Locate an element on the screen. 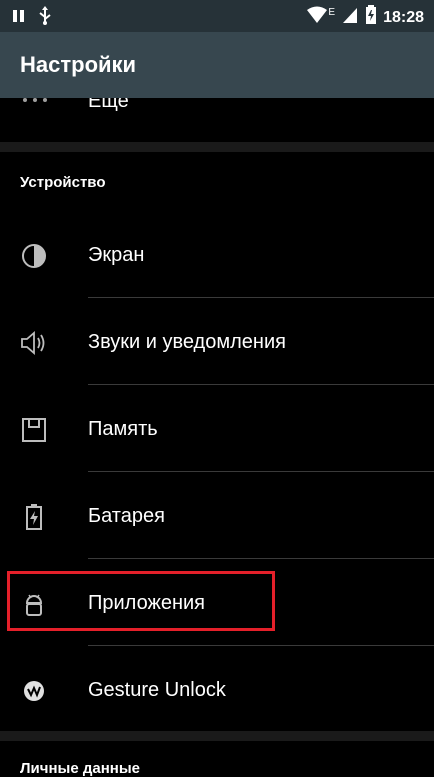 The image size is (434, 777). highlight-frame is located at coordinates (141, 601).